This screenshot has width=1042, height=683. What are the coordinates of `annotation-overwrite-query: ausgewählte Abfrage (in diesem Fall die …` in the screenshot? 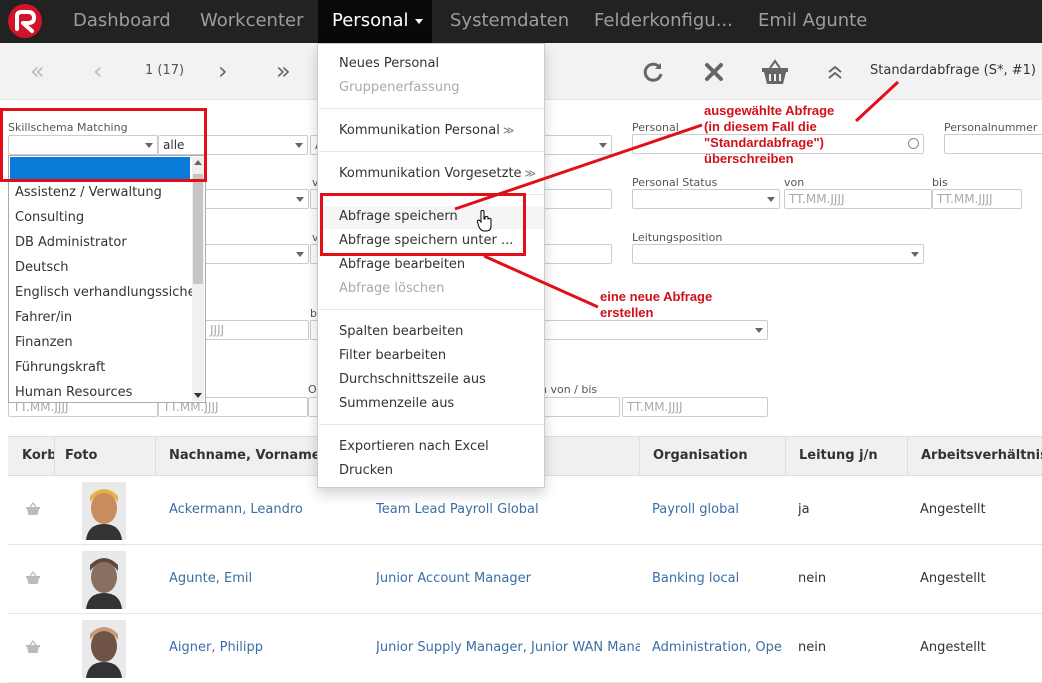 It's located at (769, 135).